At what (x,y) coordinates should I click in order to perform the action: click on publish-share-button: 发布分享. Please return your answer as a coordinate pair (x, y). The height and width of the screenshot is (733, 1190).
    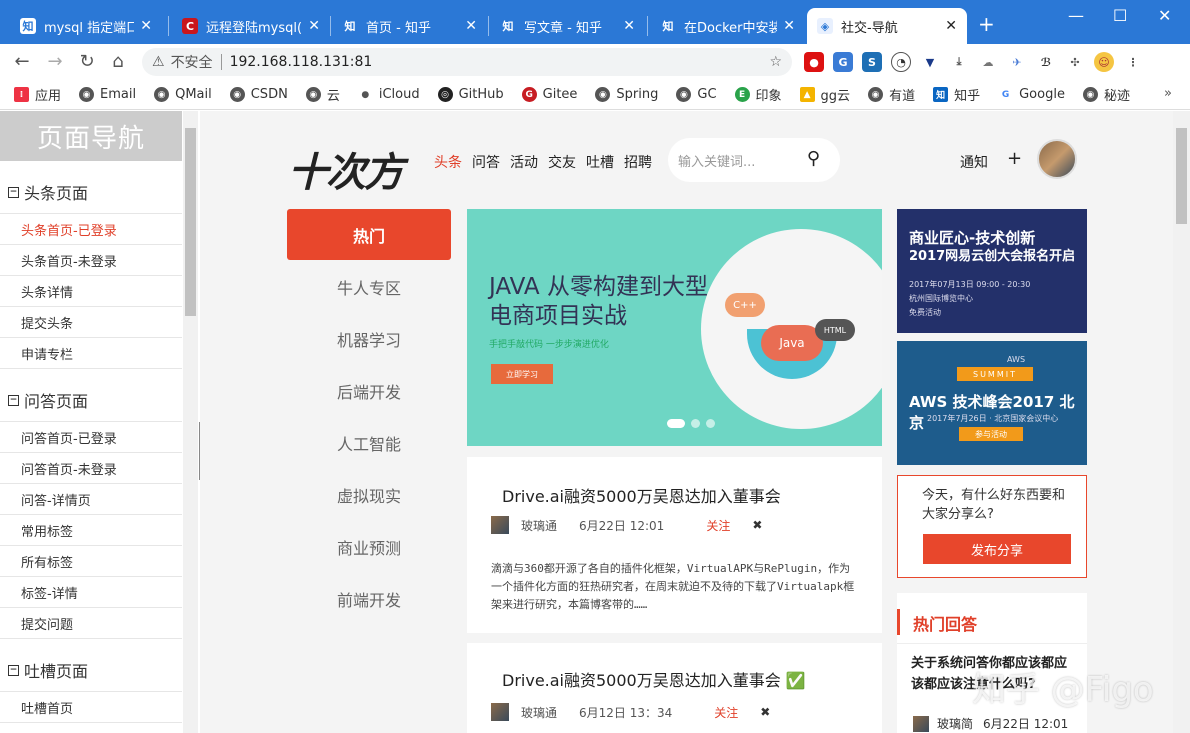
    Looking at the image, I should click on (997, 549).